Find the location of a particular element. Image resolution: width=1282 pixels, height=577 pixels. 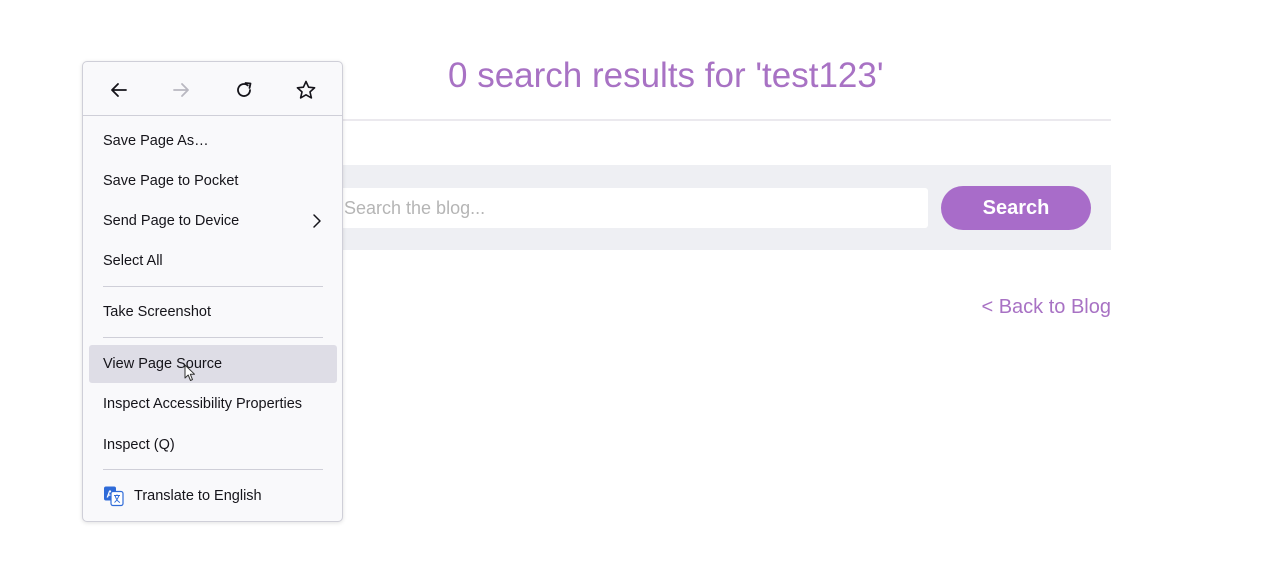

menu-item-label: Inspect (Q) is located at coordinates (139, 445).